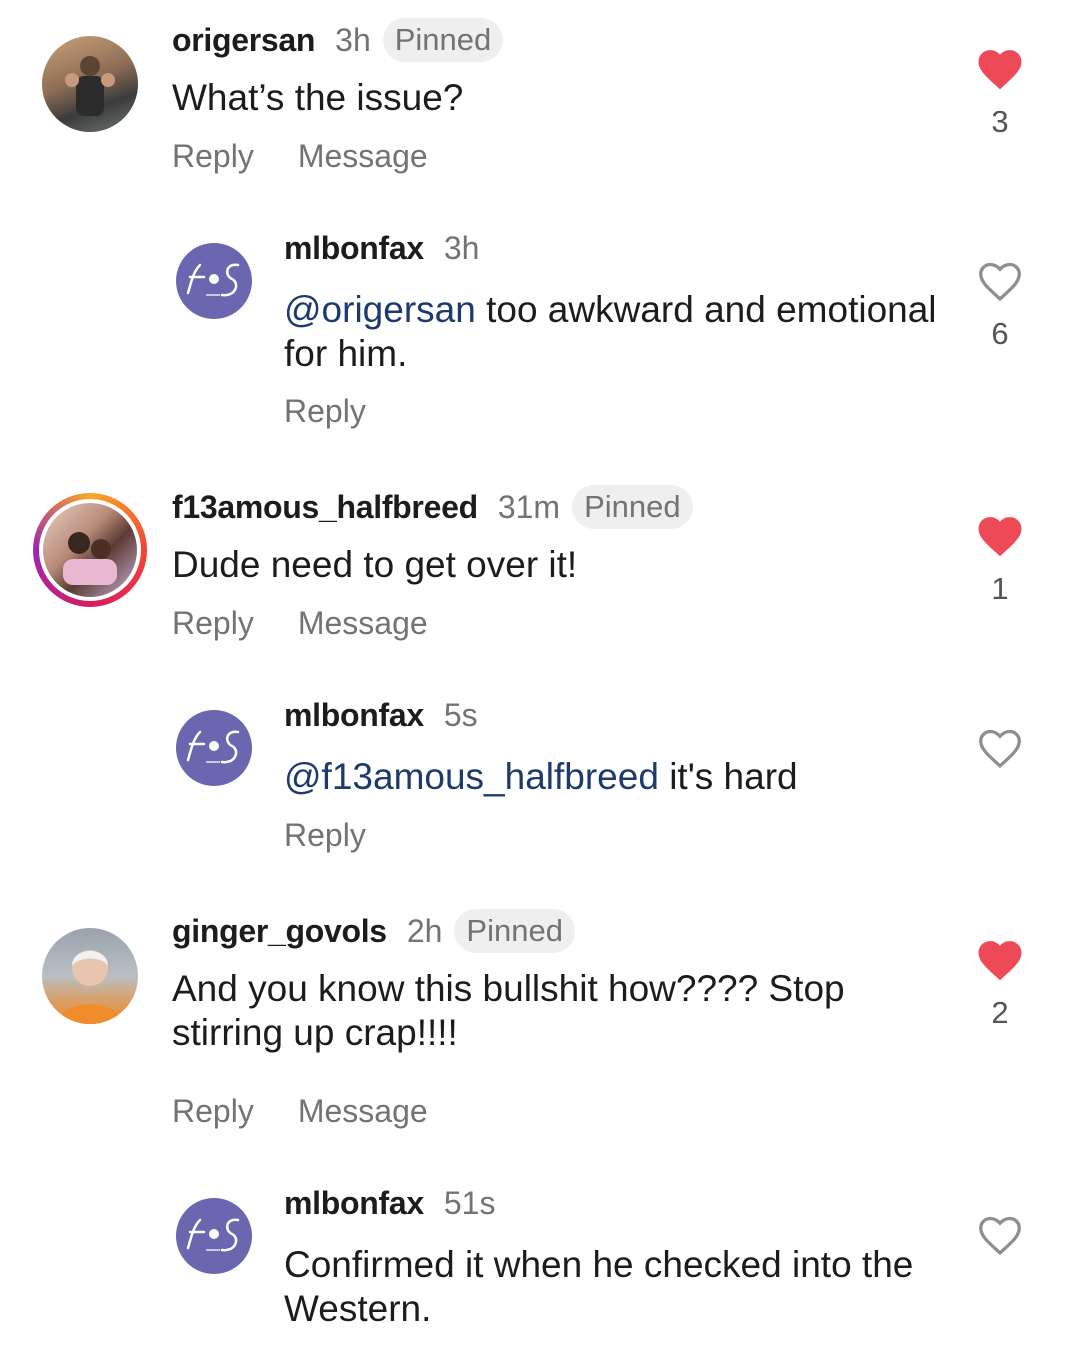 This screenshot has height=1350, width=1080. I want to click on comment-text: Dude need to get over it!, so click(375, 564).